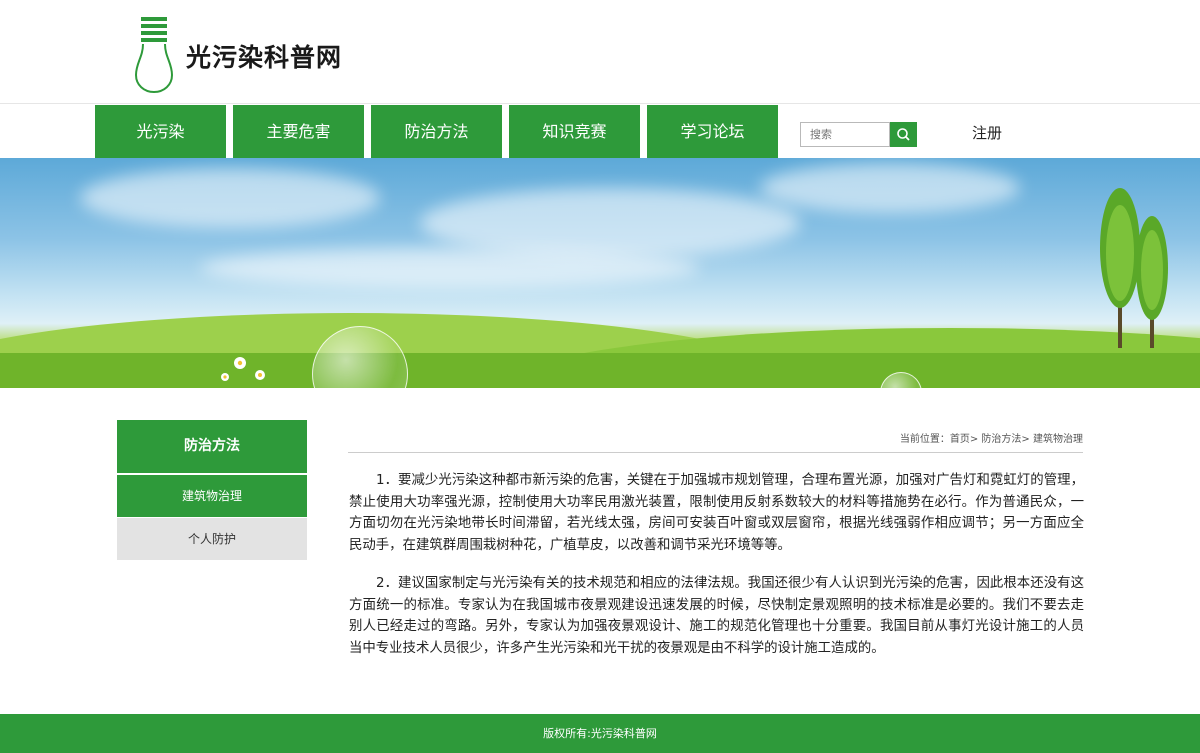 This screenshot has width=1200, height=753. I want to click on search-input, so click(845, 134).